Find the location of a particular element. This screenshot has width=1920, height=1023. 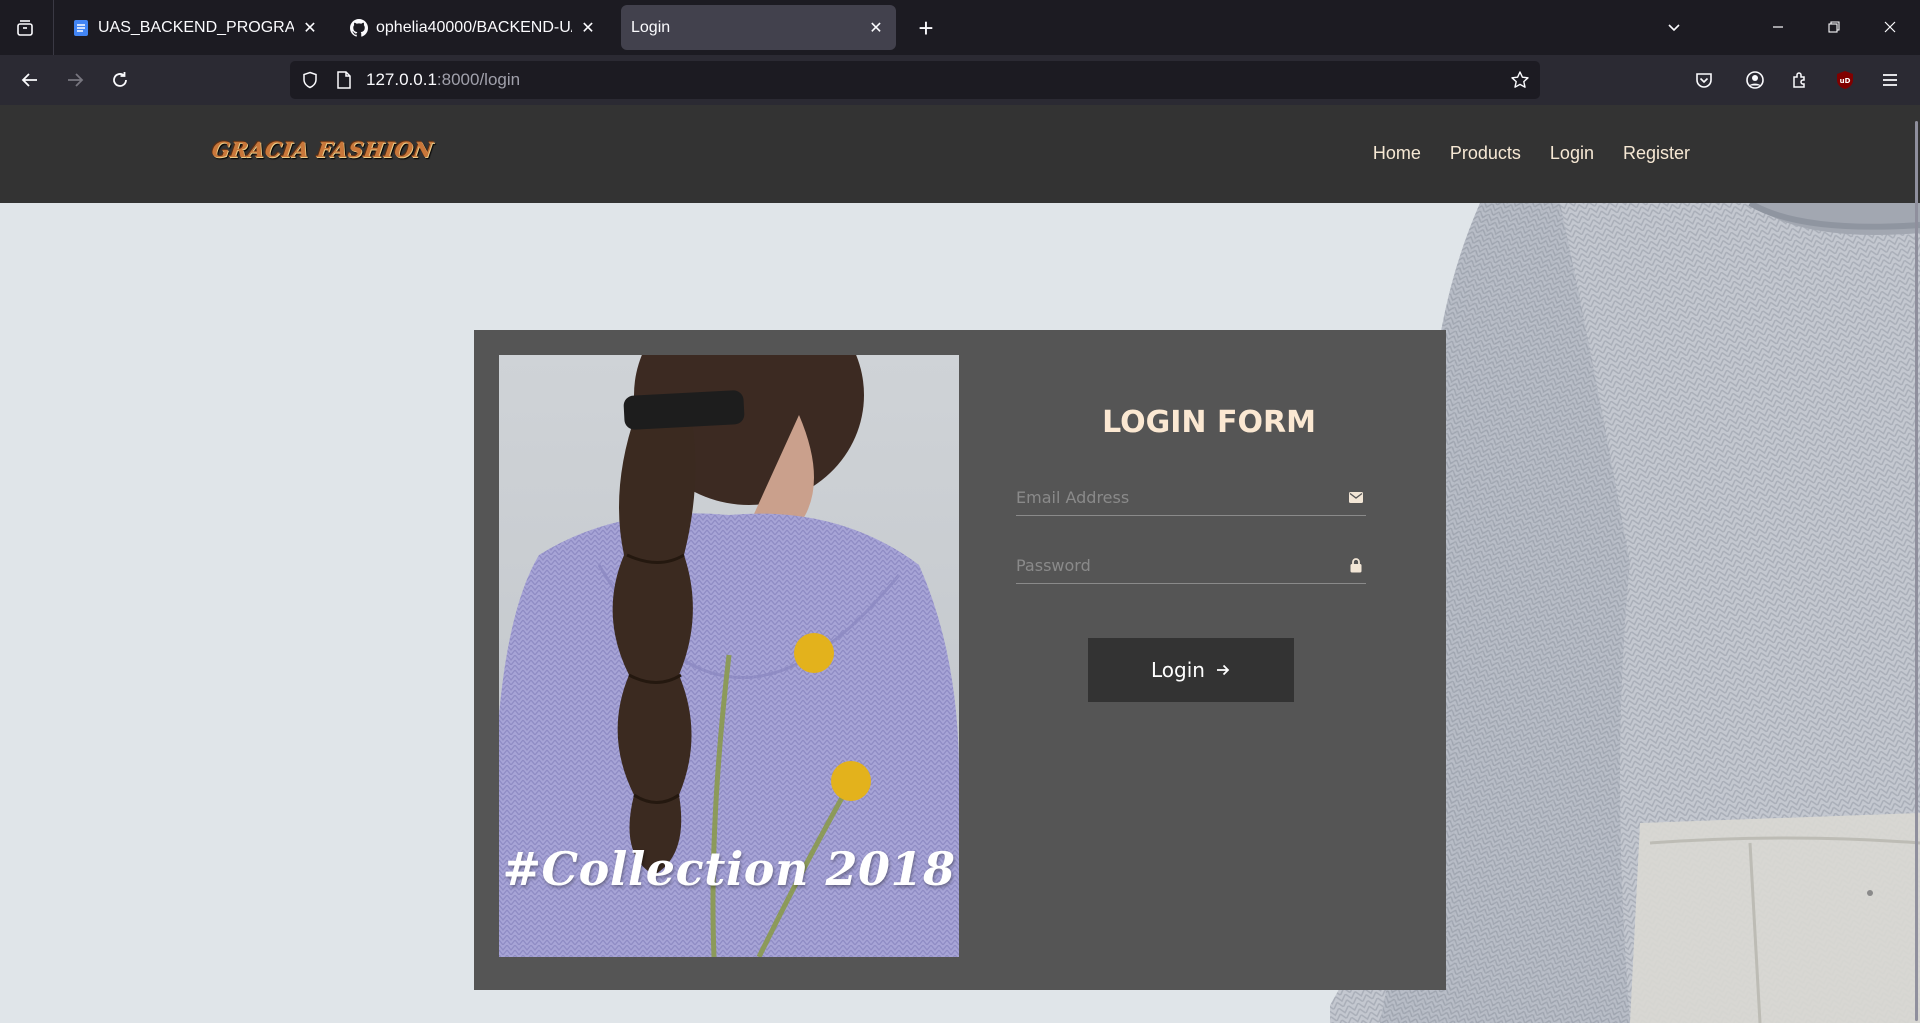

pocket-button is located at coordinates (1704, 80).